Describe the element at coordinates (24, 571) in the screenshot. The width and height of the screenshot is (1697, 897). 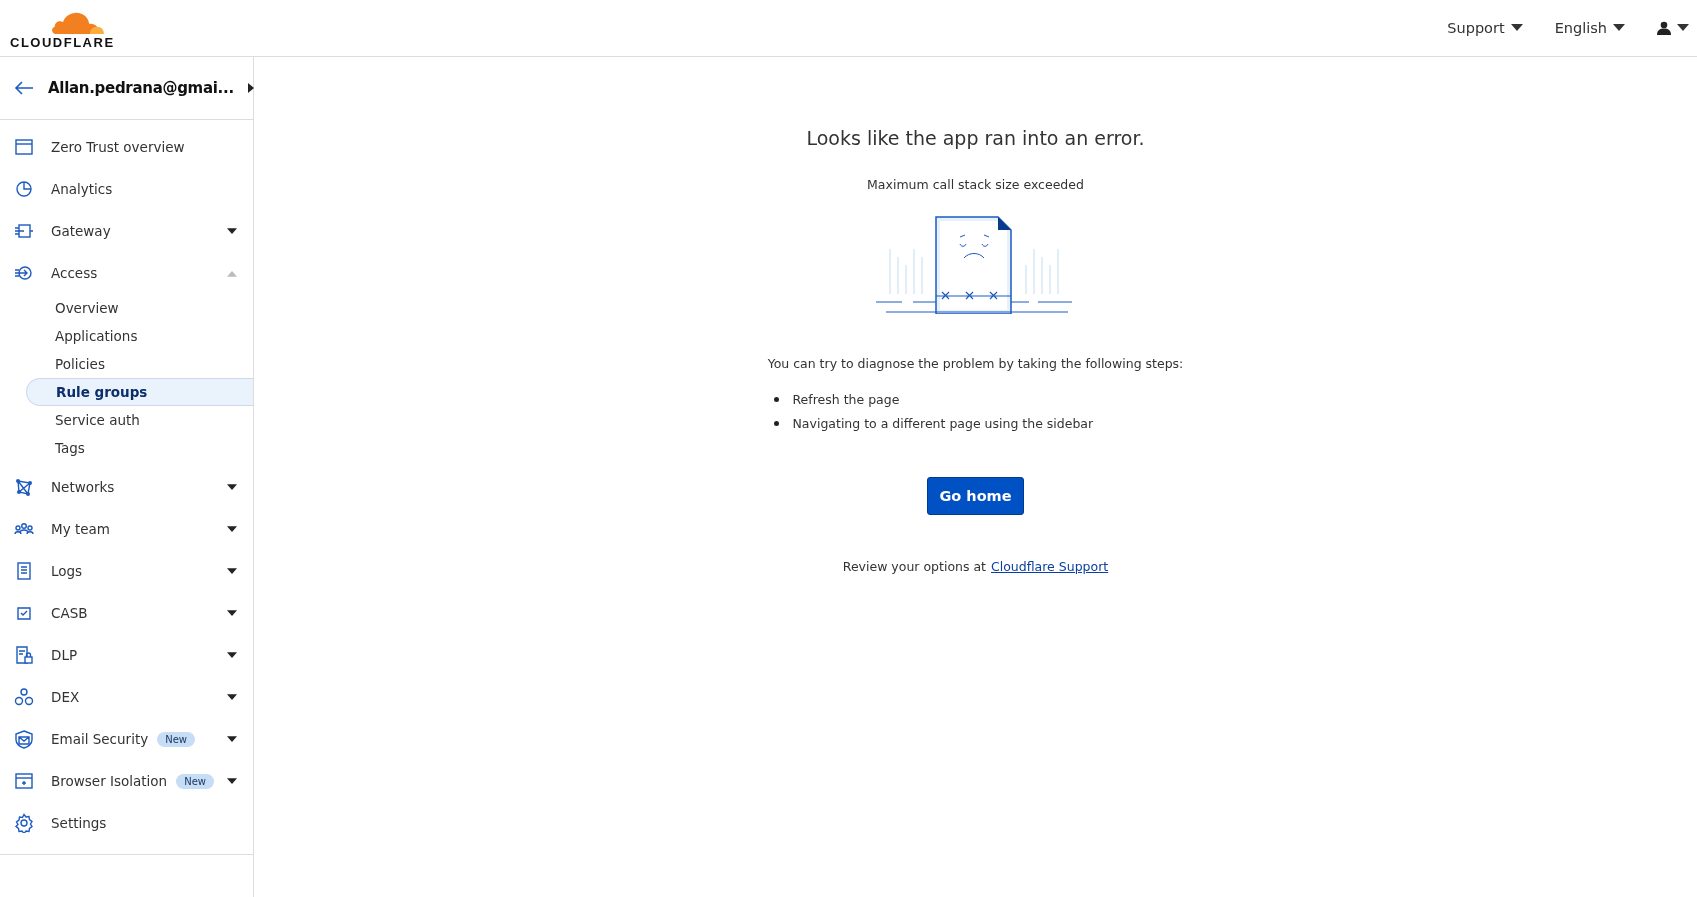
I see `list-document-icon` at that location.